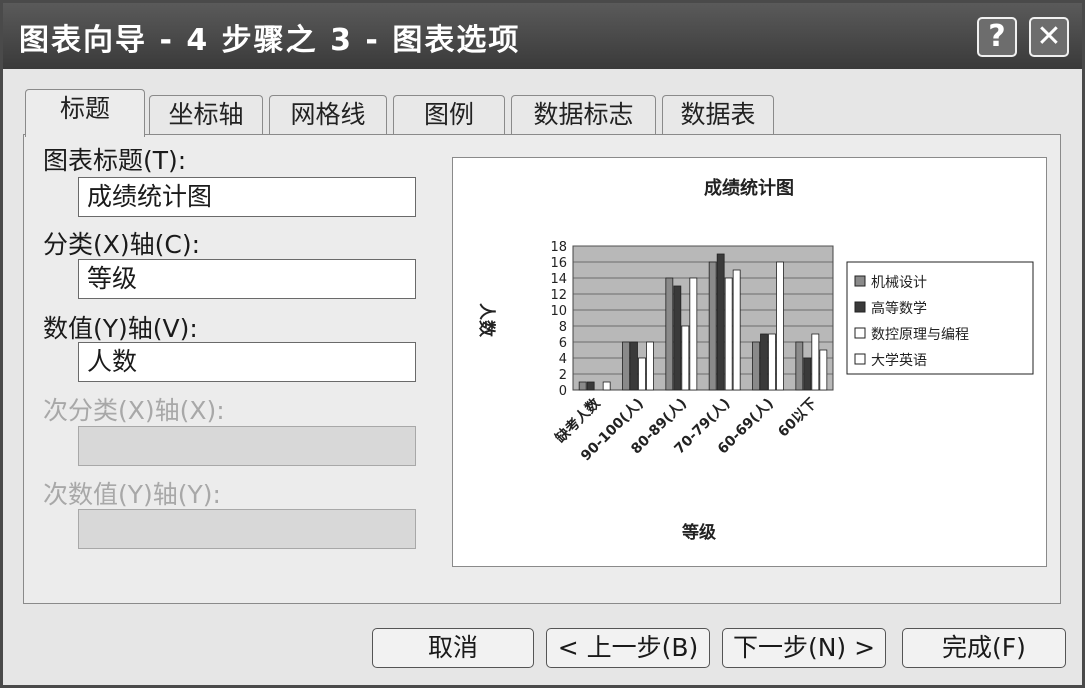 The image size is (1085, 688). What do you see at coordinates (247, 197) in the screenshot?
I see `chart-title-input: 成绩统计图` at bounding box center [247, 197].